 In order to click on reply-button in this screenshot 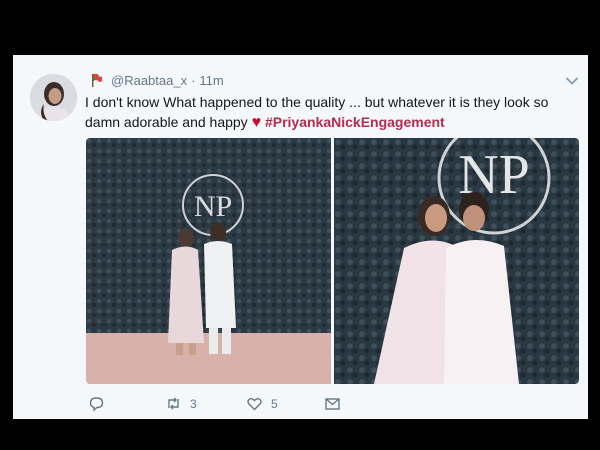, I will do `click(100, 403)`.